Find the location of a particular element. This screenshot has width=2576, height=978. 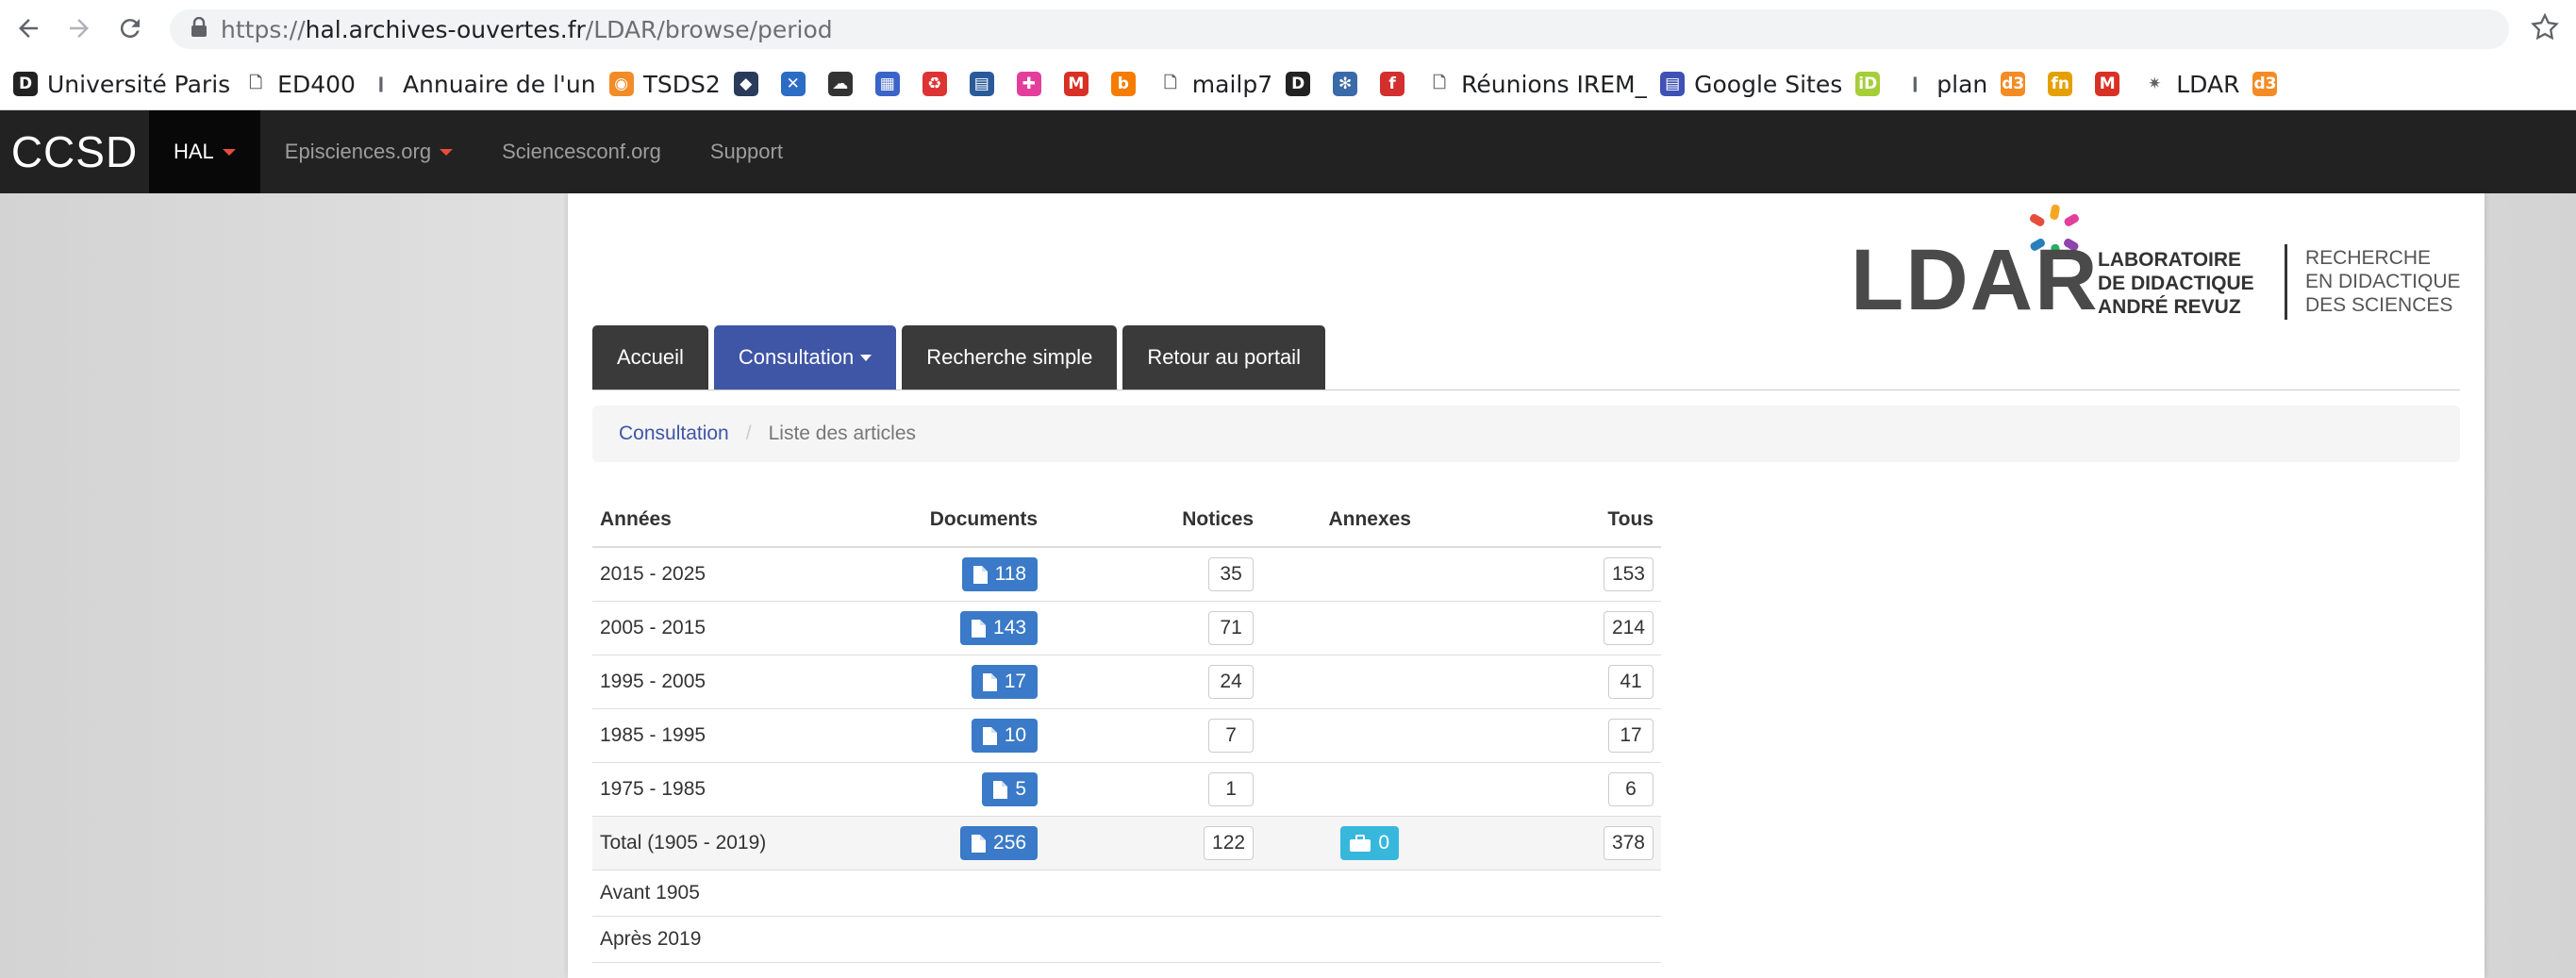

nav-hal: HAL is located at coordinates (204, 151).